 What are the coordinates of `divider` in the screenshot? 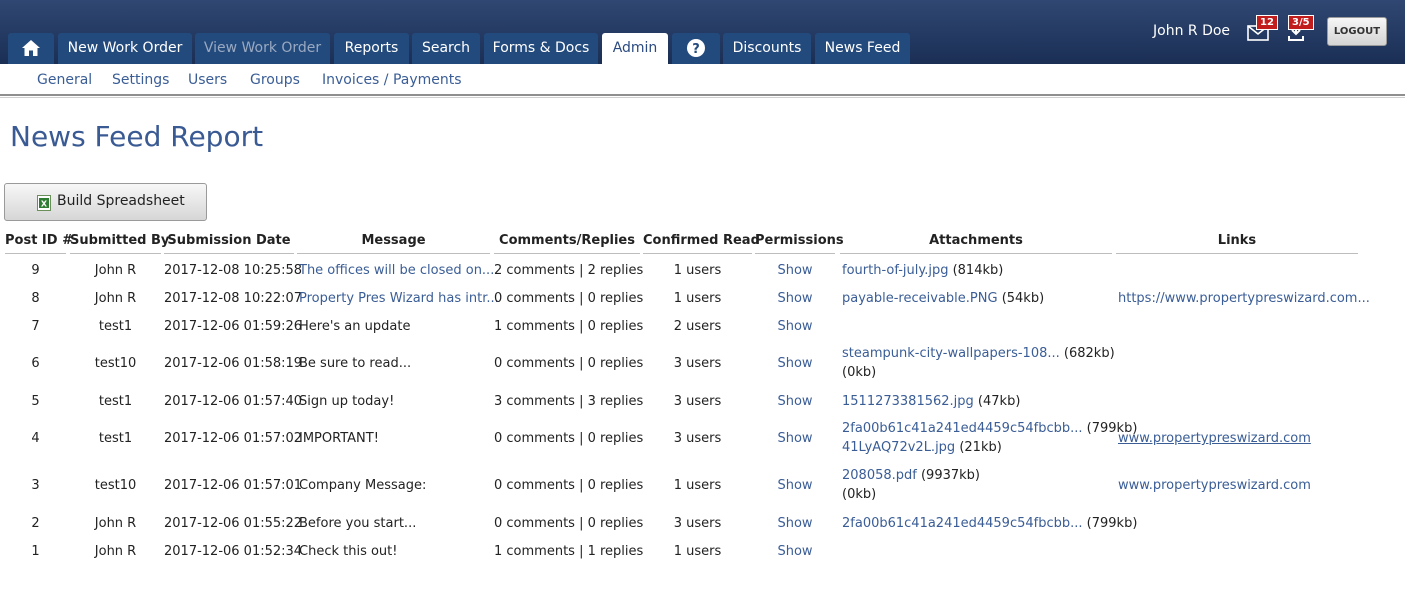 It's located at (702, 96).